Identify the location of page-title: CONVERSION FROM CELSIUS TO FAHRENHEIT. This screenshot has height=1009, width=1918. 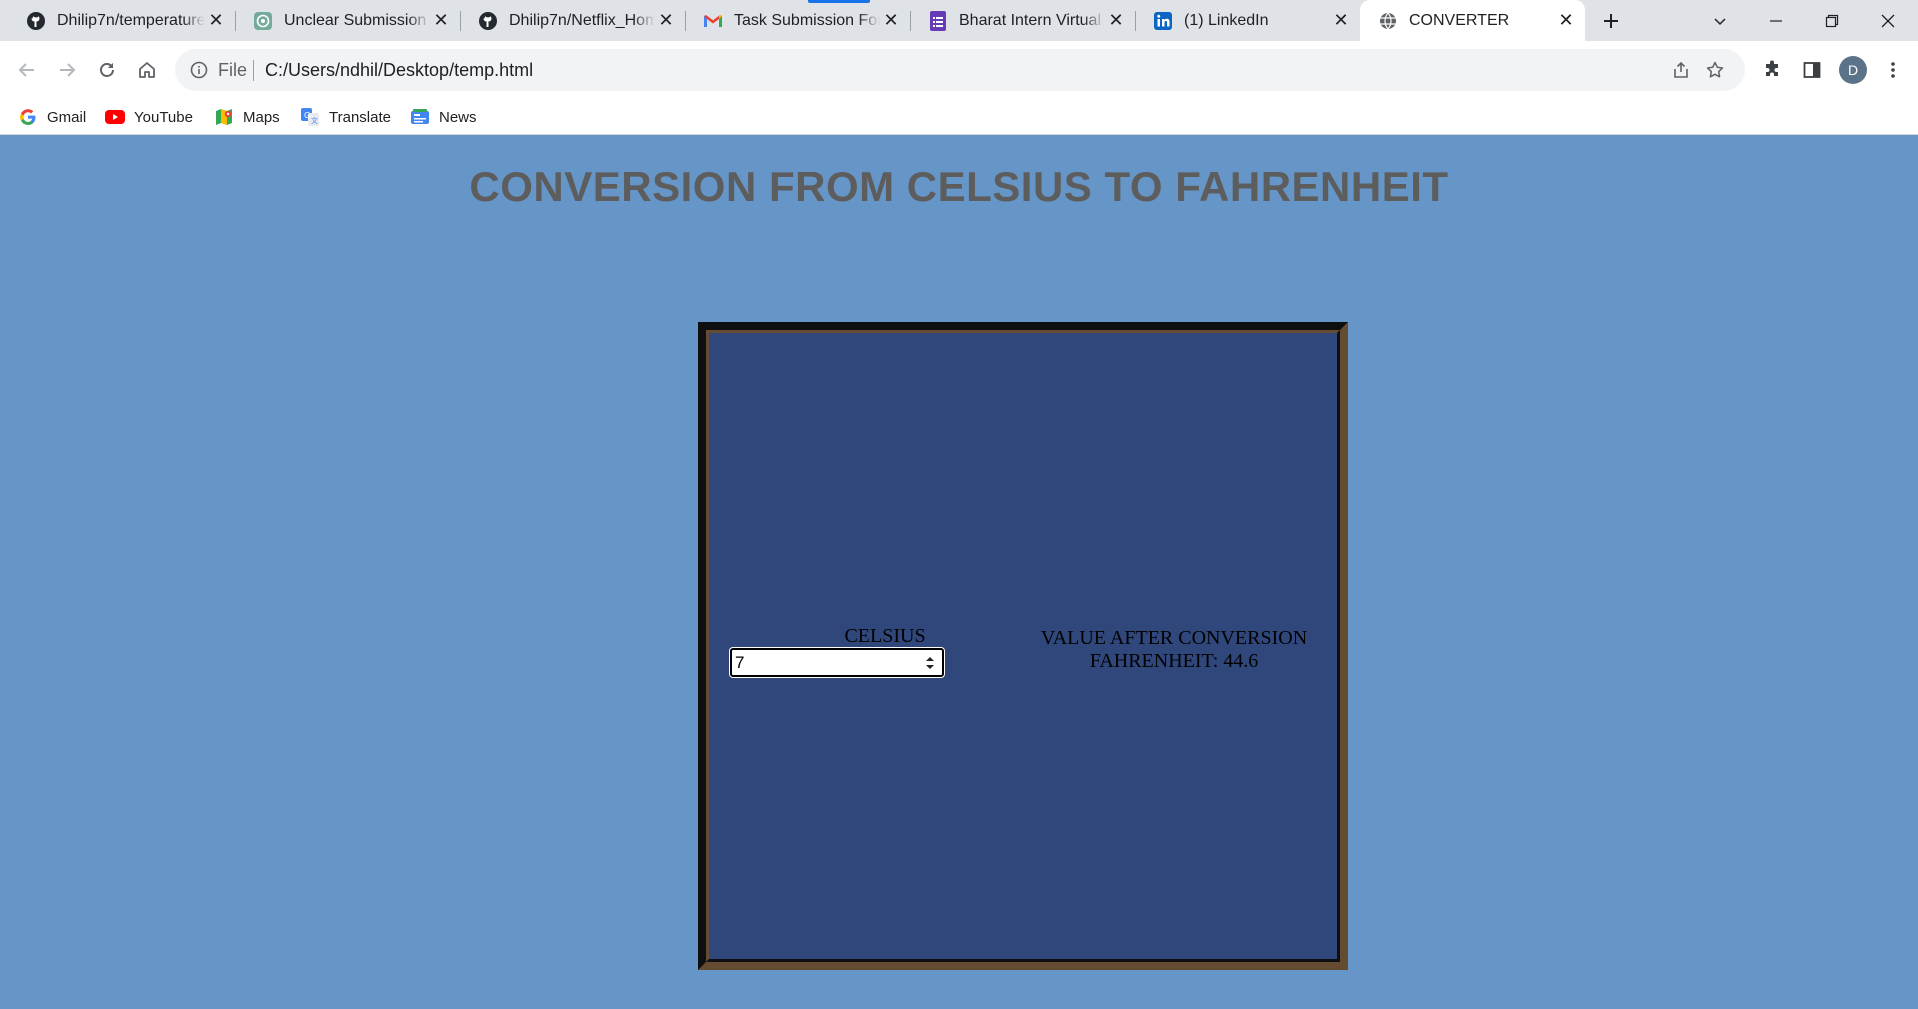
(959, 186).